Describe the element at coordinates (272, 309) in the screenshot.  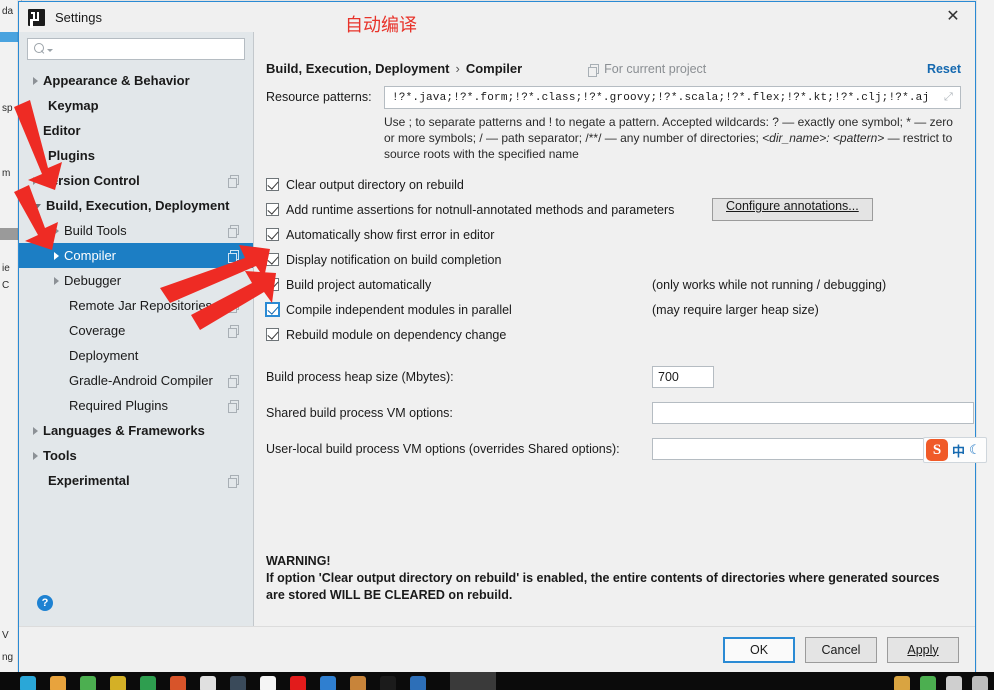
I see `checkbox-compile-independent-modules-in-parallel` at that location.